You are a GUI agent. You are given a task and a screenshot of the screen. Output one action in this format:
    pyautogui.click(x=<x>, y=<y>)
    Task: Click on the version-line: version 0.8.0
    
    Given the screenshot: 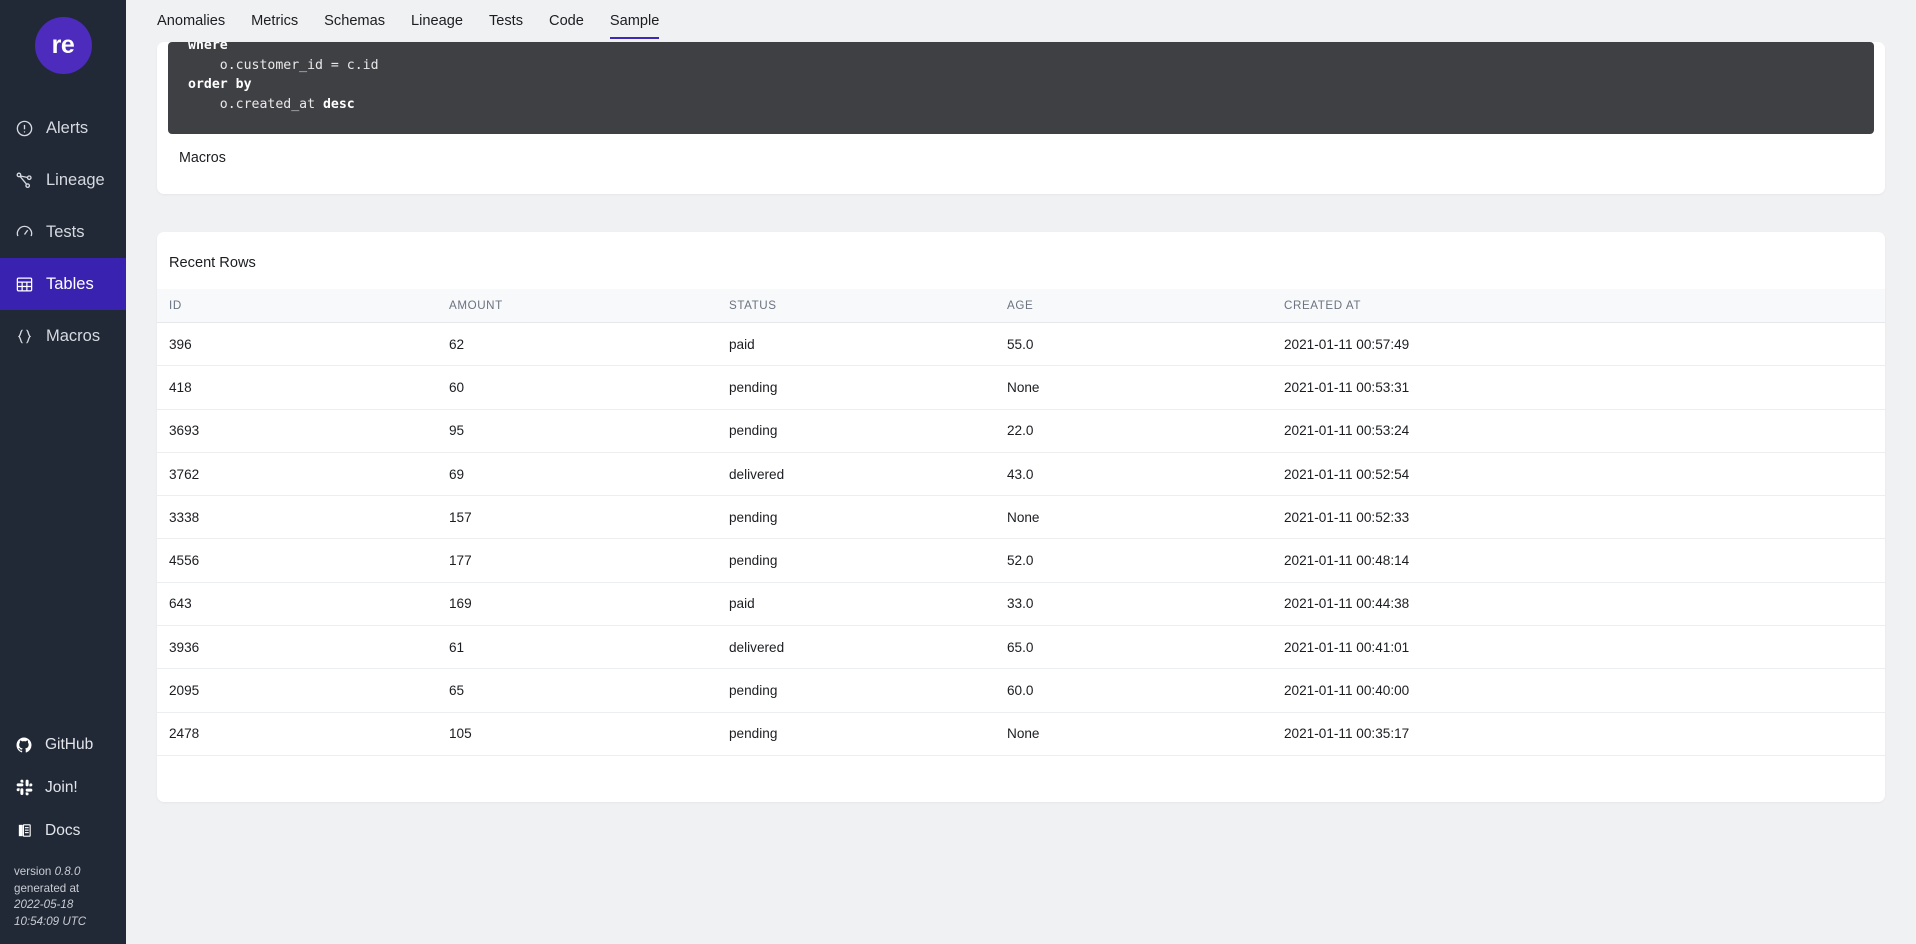 What is the action you would take?
    pyautogui.click(x=70, y=872)
    